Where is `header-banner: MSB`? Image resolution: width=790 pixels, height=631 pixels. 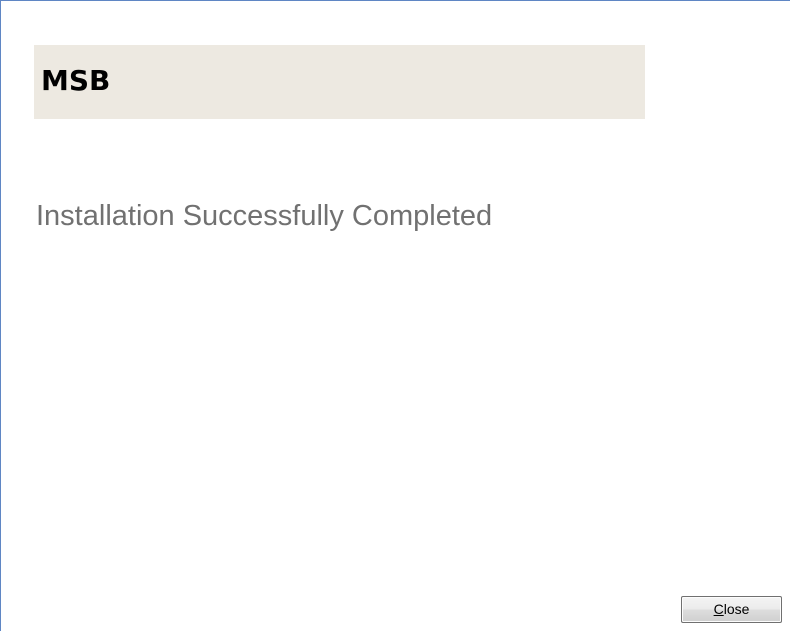
header-banner: MSB is located at coordinates (339, 82).